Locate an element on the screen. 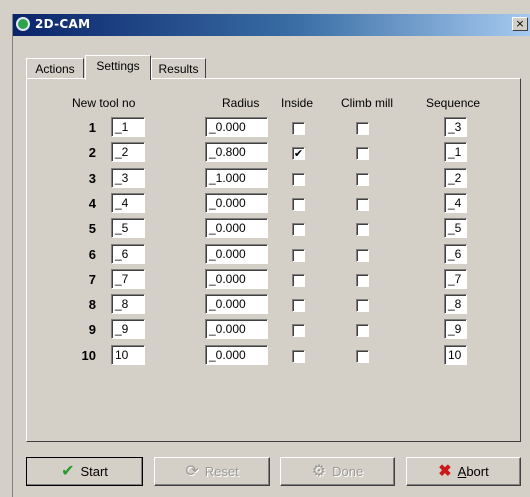  window-title: 2D-CAM is located at coordinates (63, 24).